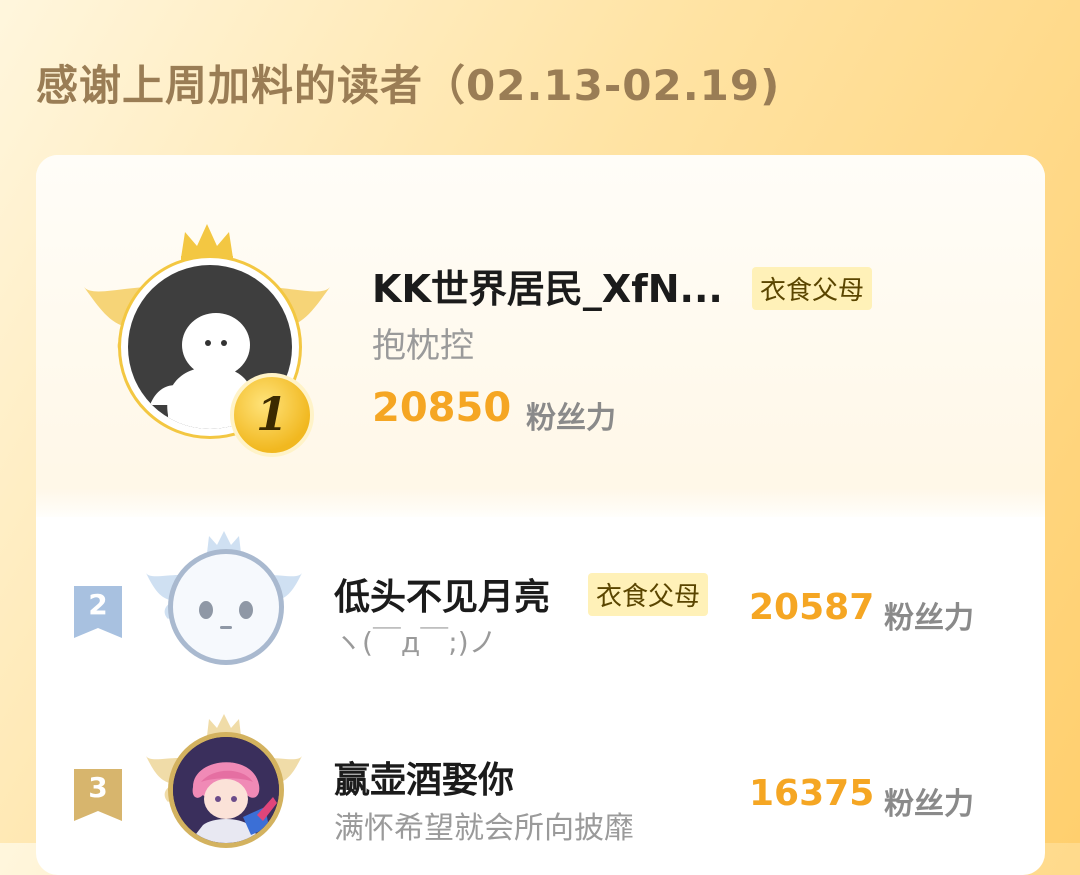 Image resolution: width=1080 pixels, height=875 pixels. I want to click on rank-3-badge: 3, so click(98, 795).